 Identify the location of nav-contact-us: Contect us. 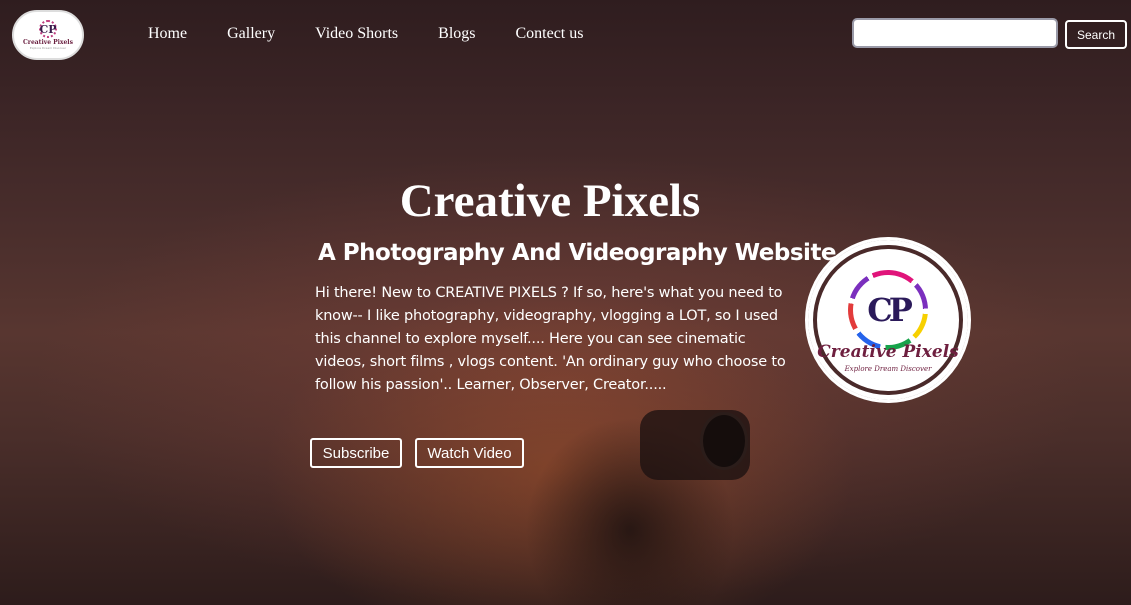
(549, 34).